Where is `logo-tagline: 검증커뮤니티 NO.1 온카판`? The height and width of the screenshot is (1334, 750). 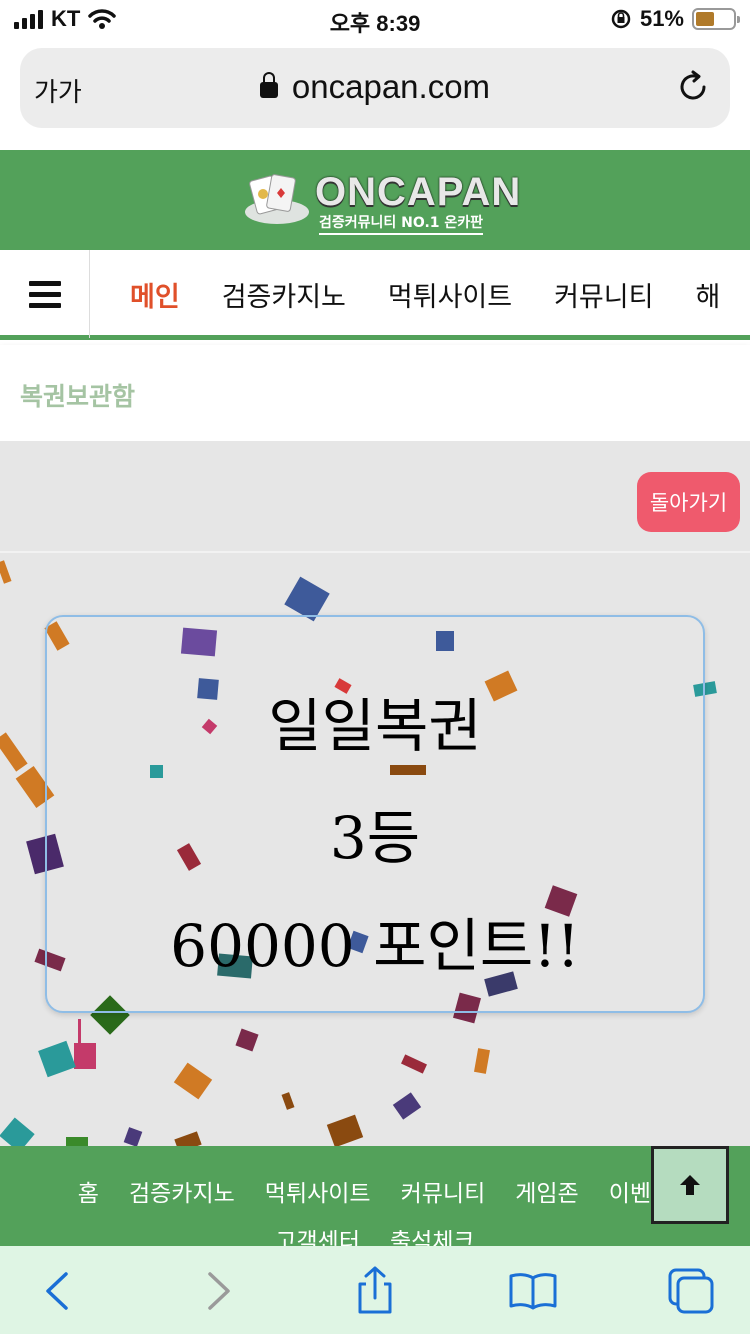 logo-tagline: 검증커뮤니티 NO.1 온카판 is located at coordinates (401, 223).